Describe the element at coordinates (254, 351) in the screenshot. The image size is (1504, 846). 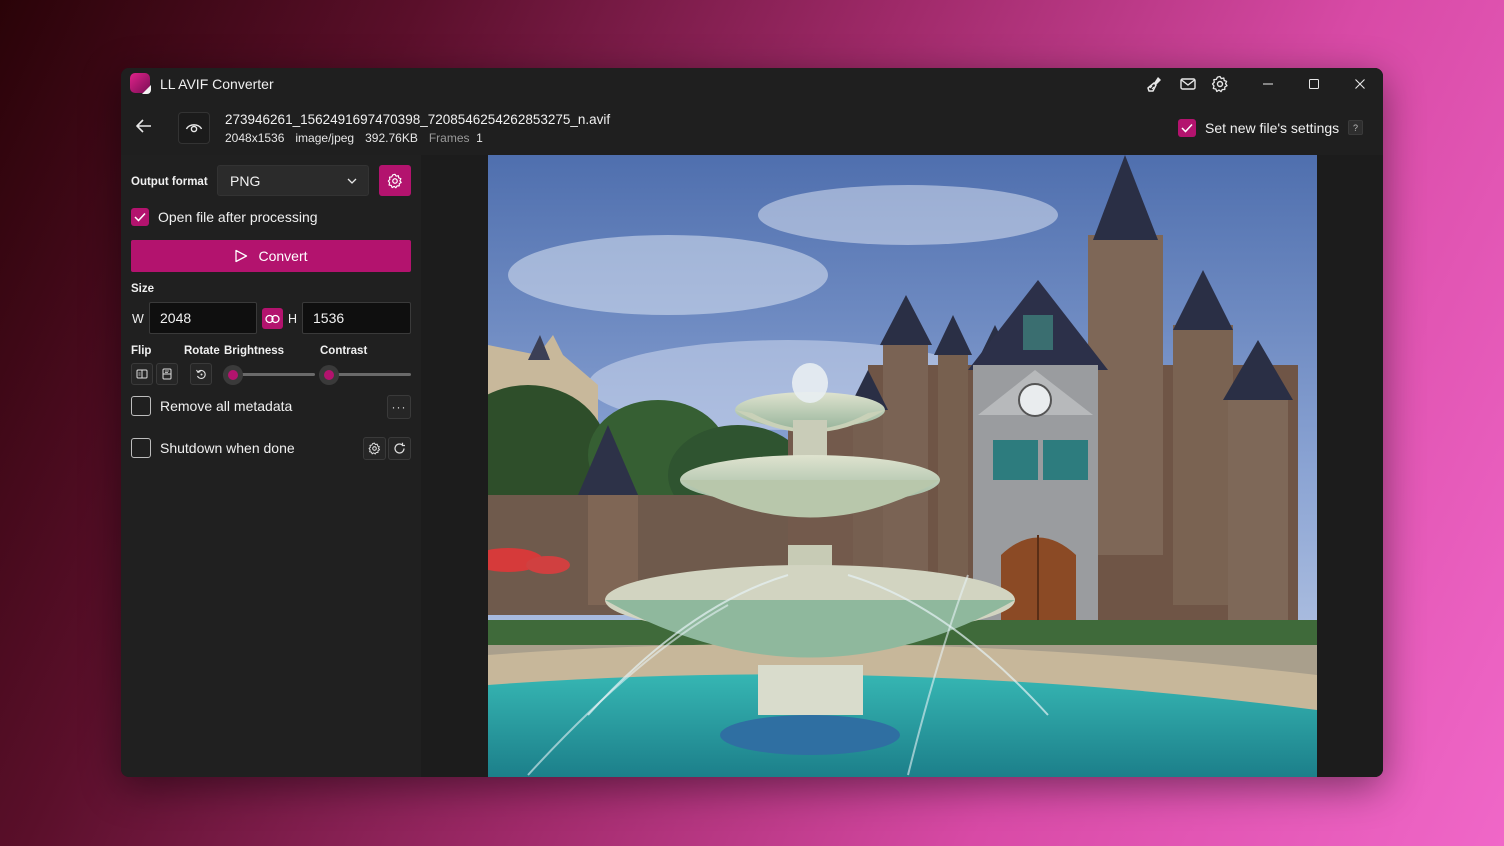
I see `brightness-label: Brightness` at that location.